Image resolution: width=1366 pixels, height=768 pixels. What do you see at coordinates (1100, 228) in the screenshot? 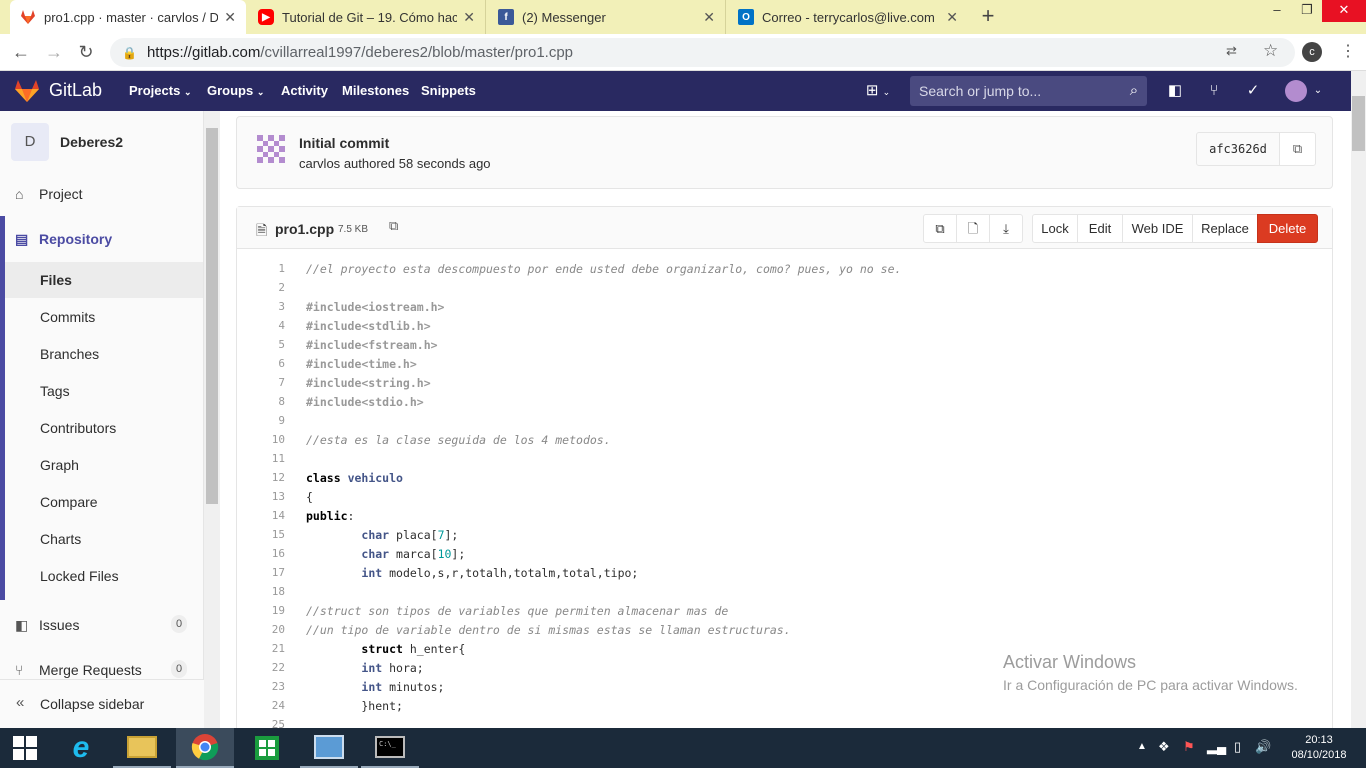
I see `edit-button: Edit` at bounding box center [1100, 228].